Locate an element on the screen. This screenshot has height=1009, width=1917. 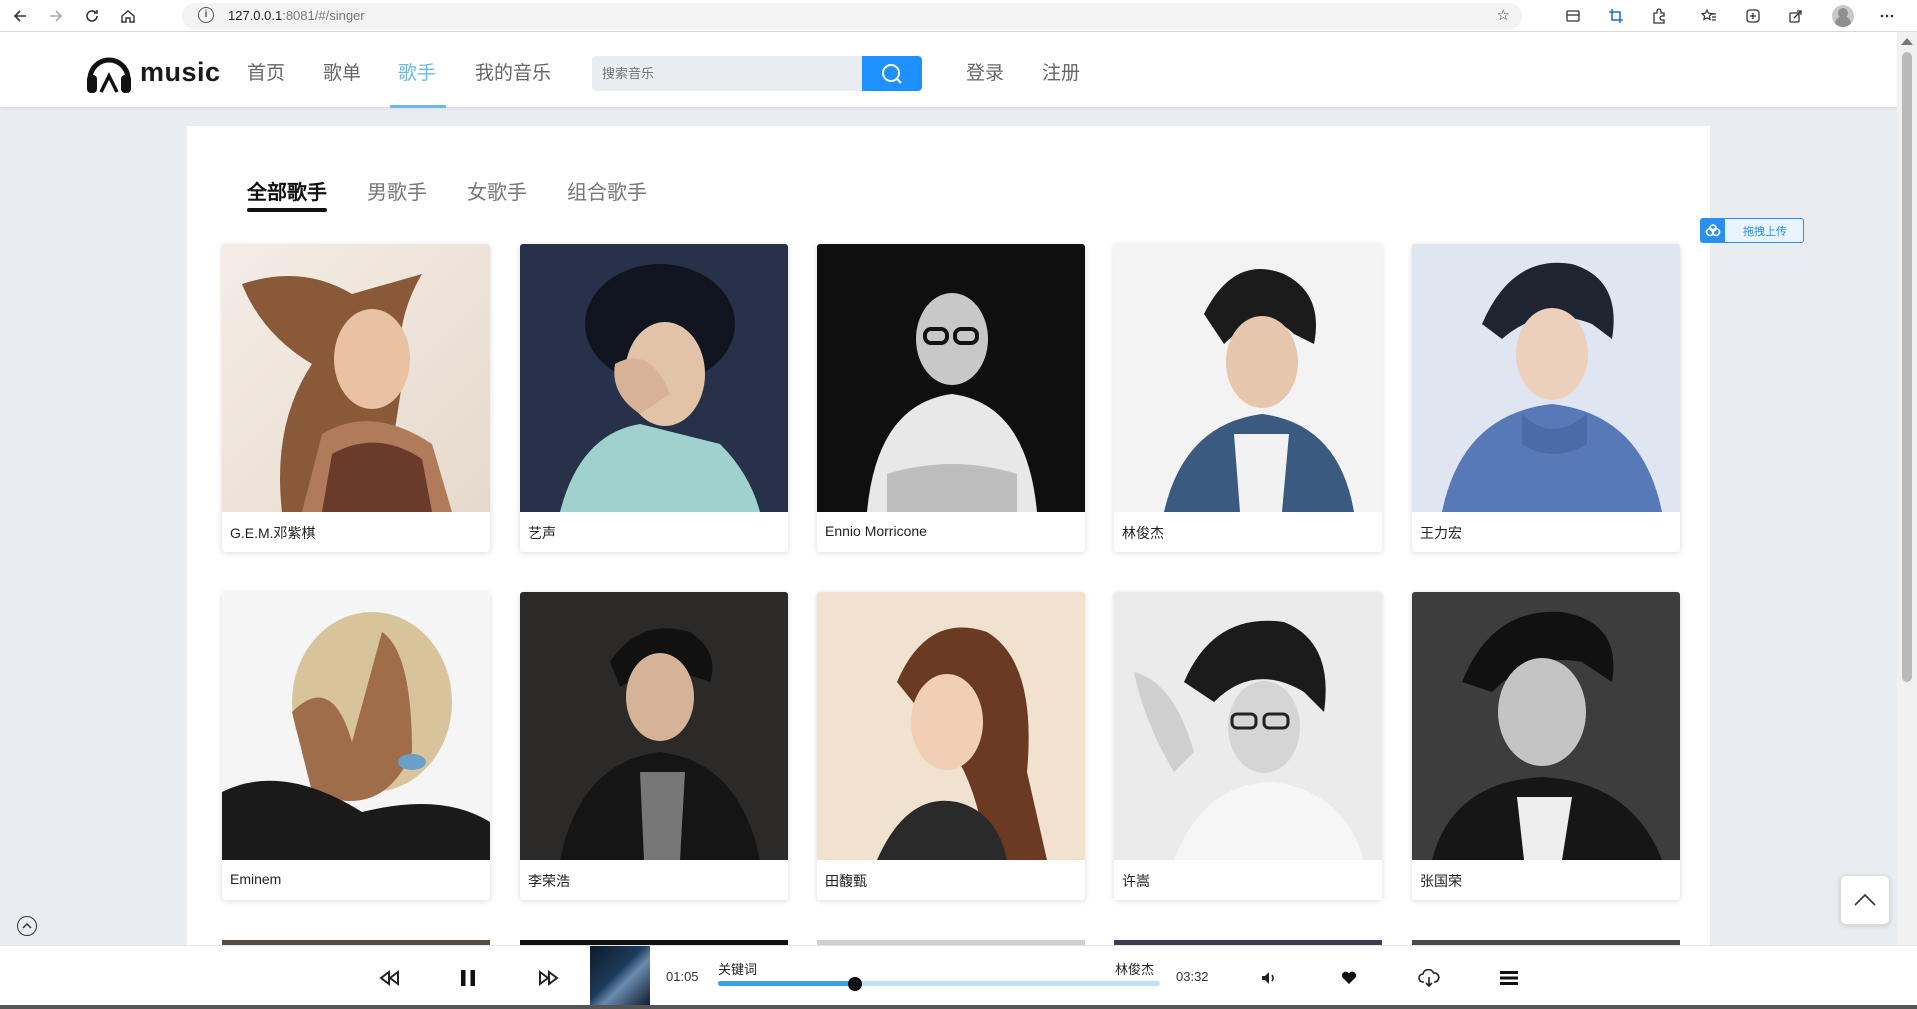
rewind-icon is located at coordinates (389, 978).